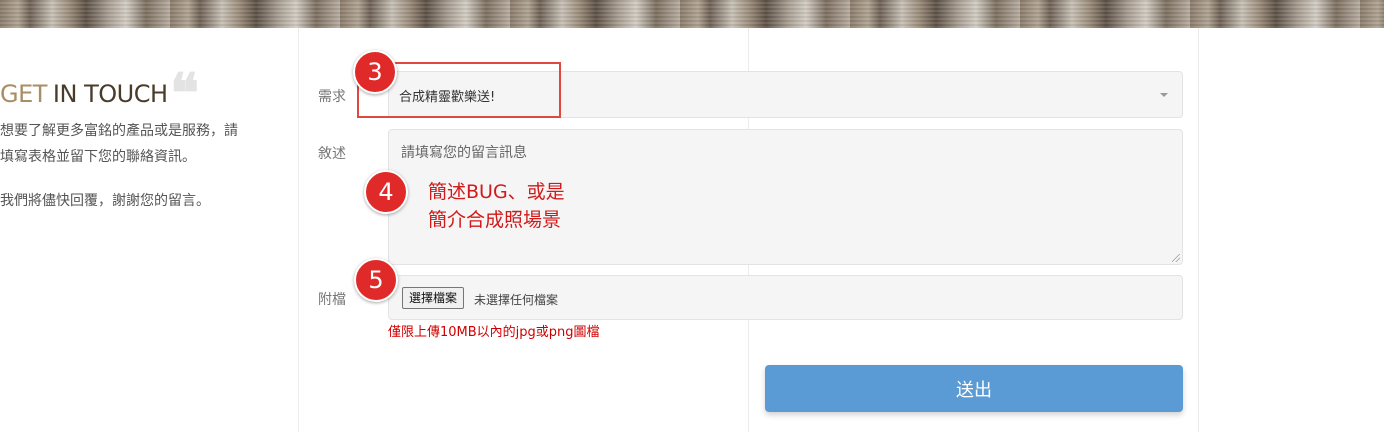 The height and width of the screenshot is (432, 1384). Describe the element at coordinates (516, 300) in the screenshot. I see `file-status-text: 未選擇任何檔案` at that location.